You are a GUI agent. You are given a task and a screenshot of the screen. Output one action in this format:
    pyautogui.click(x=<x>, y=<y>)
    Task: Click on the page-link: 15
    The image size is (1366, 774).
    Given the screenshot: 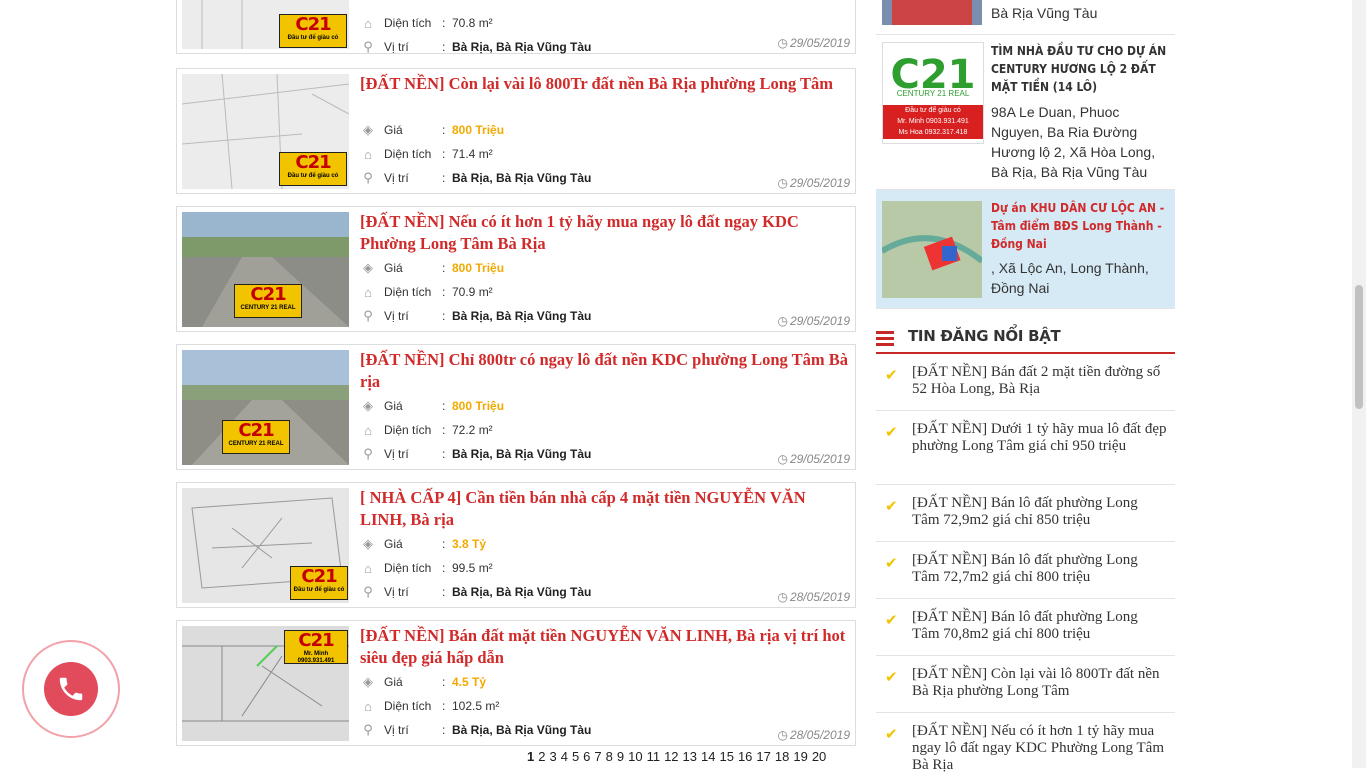 What is the action you would take?
    pyautogui.click(x=726, y=756)
    